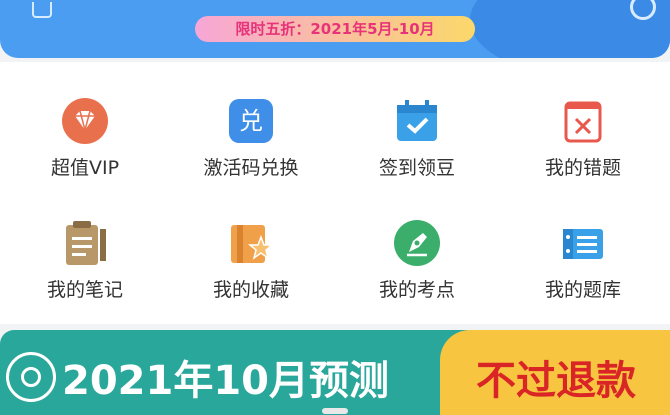  Describe the element at coordinates (583, 147) in the screenshot. I see `grid-item-wrong: 我的错题` at that location.